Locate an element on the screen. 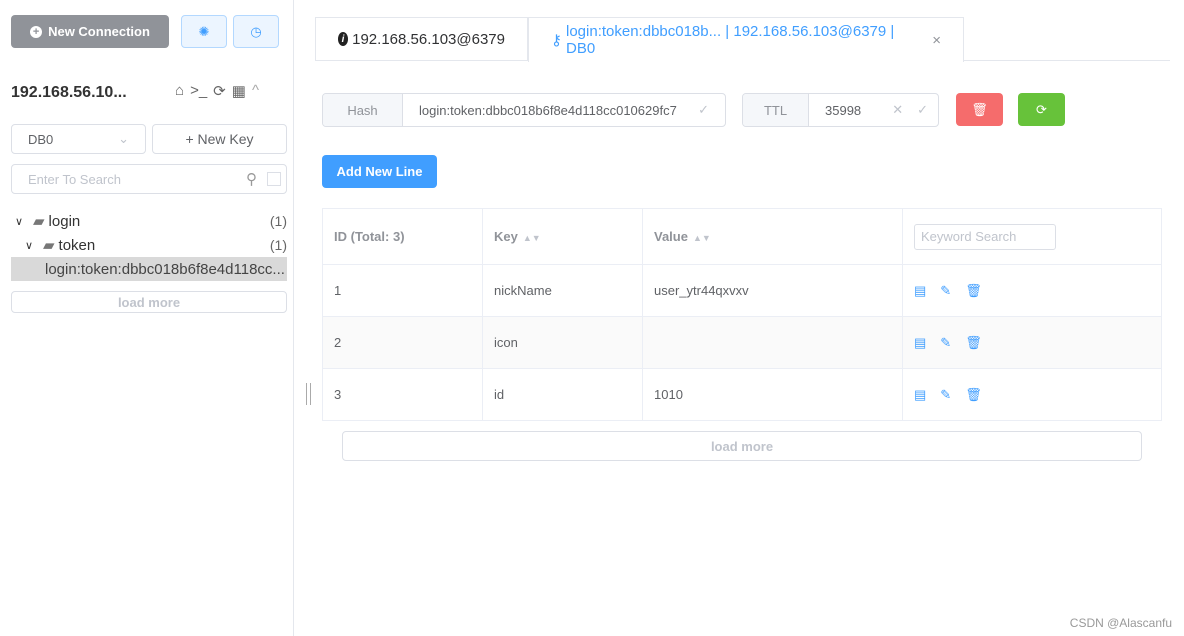 The height and width of the screenshot is (636, 1184). settings-button: ✺ is located at coordinates (204, 31).